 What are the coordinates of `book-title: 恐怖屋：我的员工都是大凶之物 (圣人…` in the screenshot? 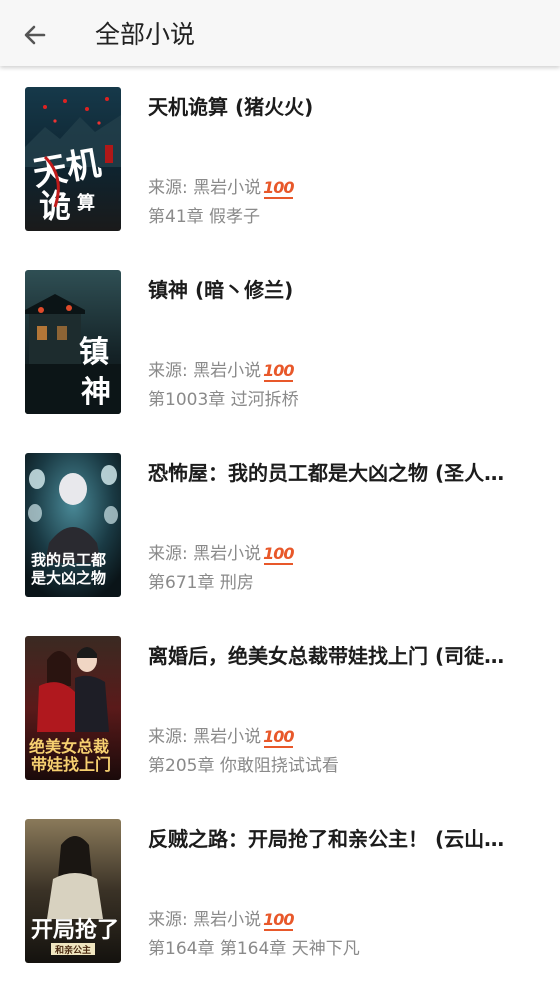 It's located at (326, 473).